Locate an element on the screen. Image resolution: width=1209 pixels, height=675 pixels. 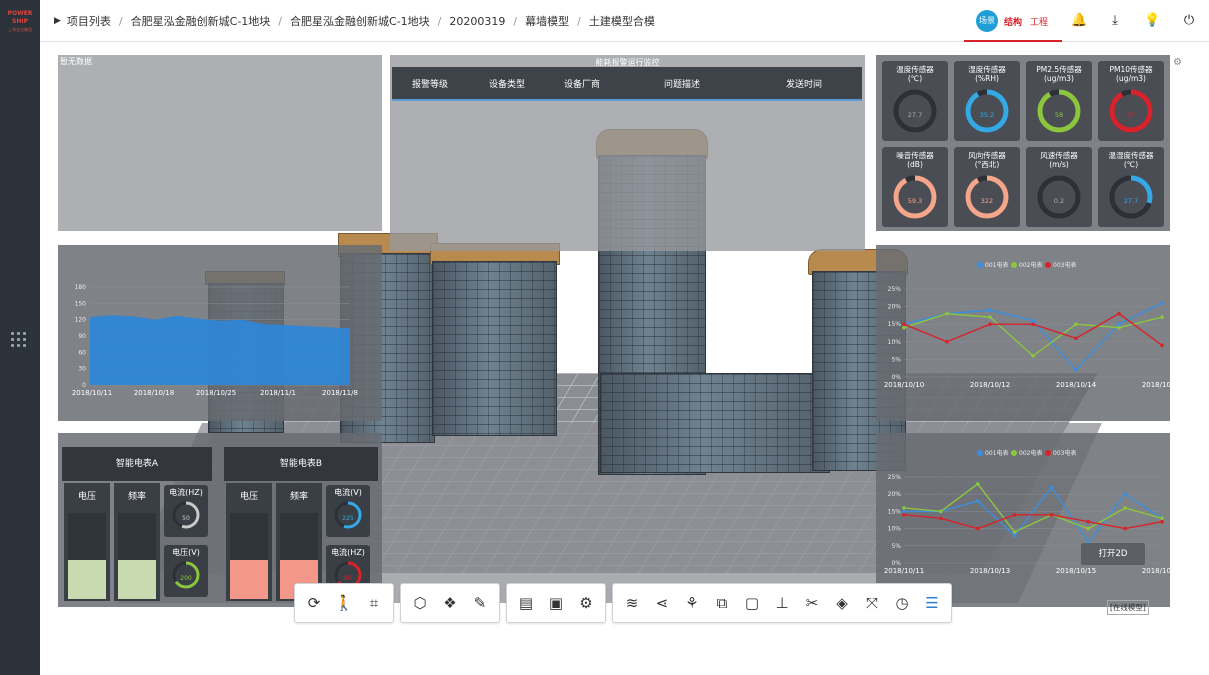
bulb-icon: 💡 is located at coordinates (1152, 21).